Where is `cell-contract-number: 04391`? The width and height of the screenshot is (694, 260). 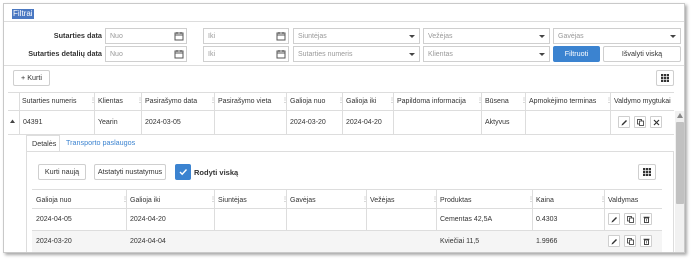 cell-contract-number: 04391 is located at coordinates (33, 122).